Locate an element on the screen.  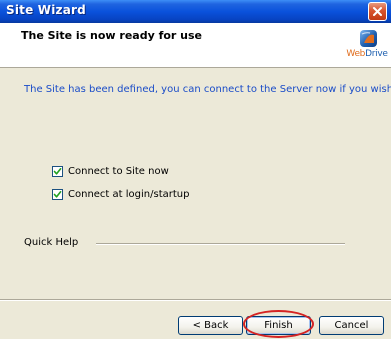
window-title: Site Wizard is located at coordinates (46, 10).